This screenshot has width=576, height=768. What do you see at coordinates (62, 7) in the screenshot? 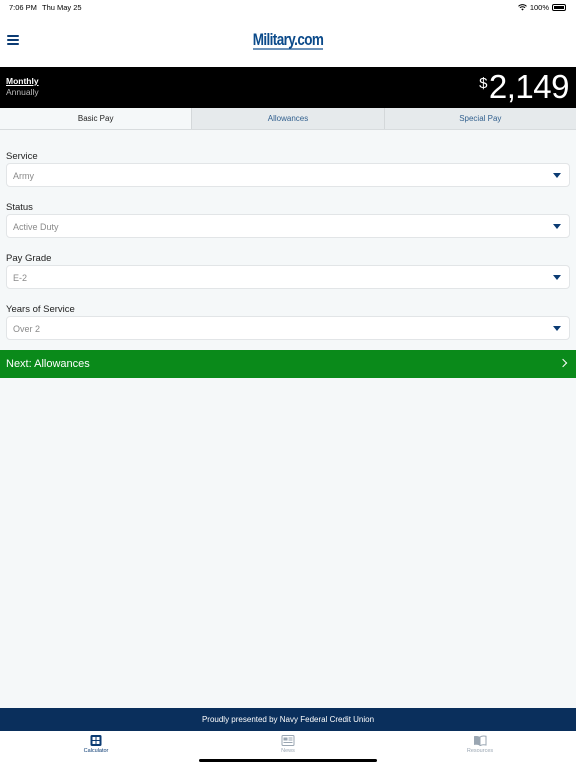
I see `status-date: Thu May 25` at bounding box center [62, 7].